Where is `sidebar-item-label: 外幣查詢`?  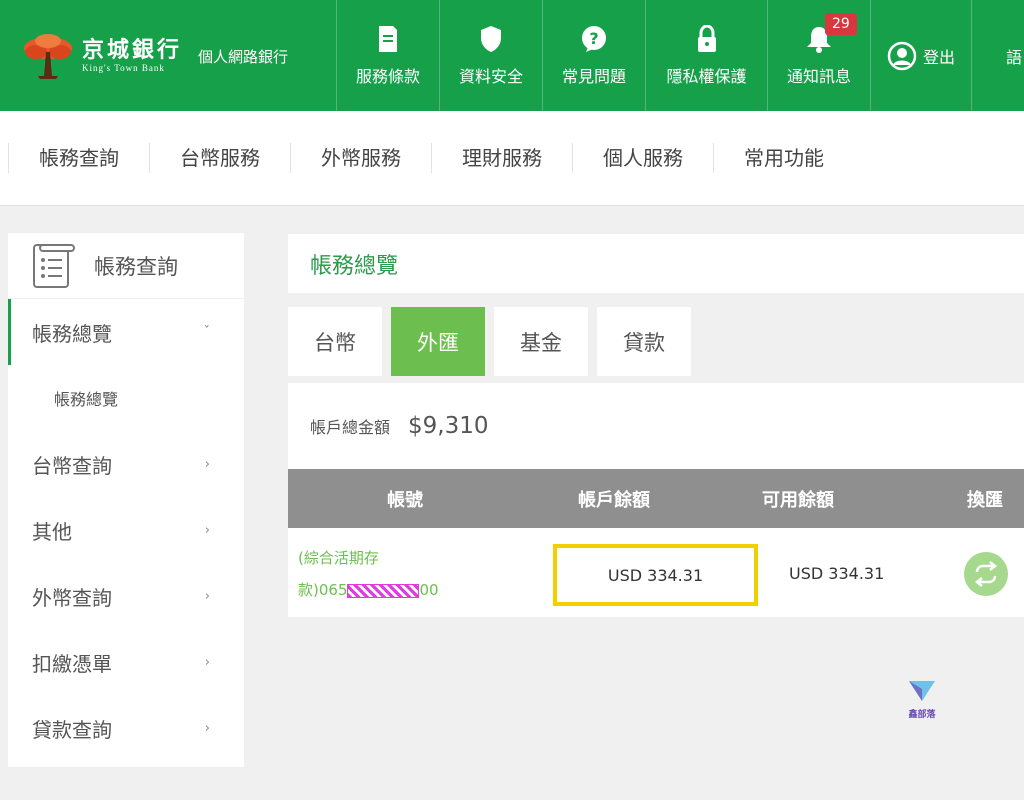 sidebar-item-label: 外幣查詢 is located at coordinates (72, 597).